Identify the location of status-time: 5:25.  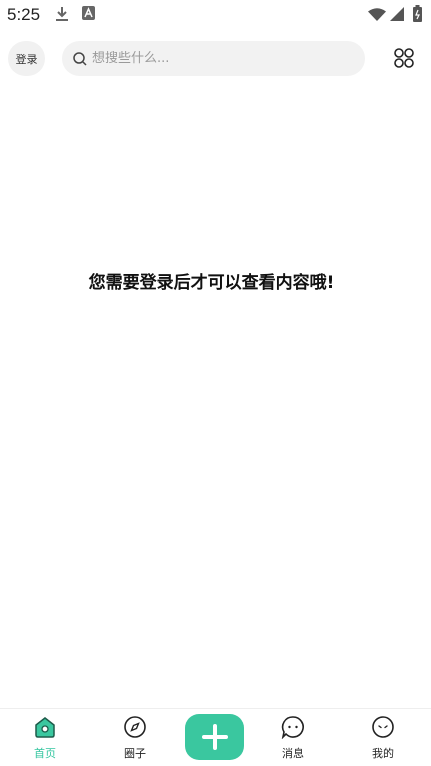
(24, 14).